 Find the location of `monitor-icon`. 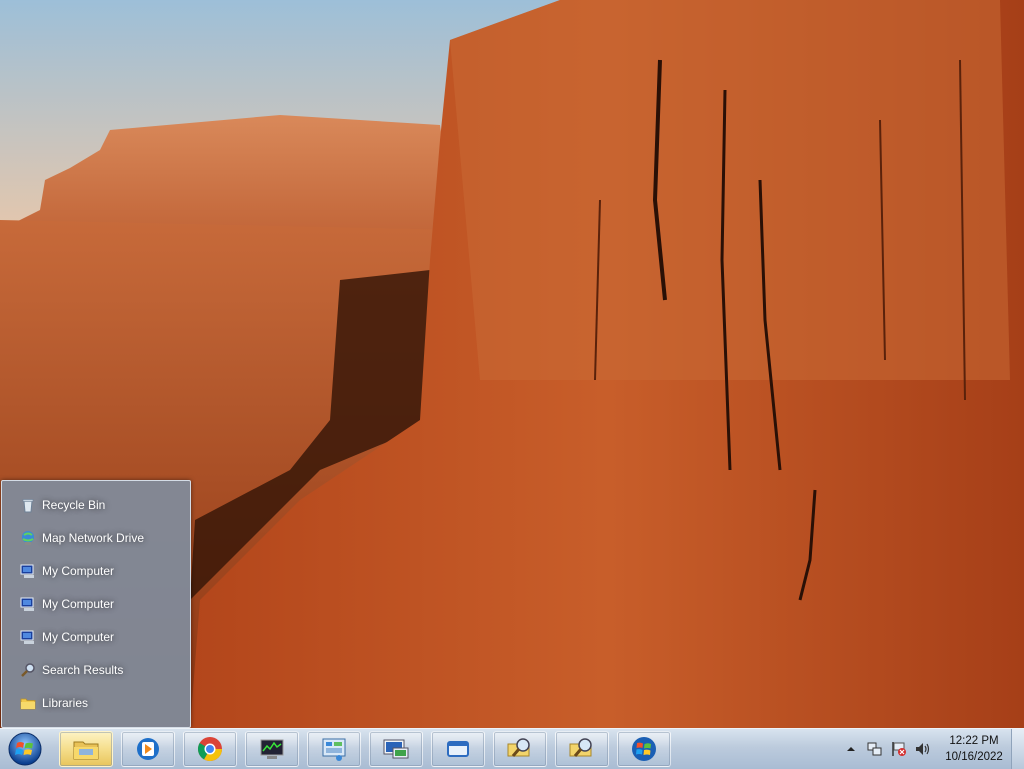

monitor-icon is located at coordinates (272, 749).